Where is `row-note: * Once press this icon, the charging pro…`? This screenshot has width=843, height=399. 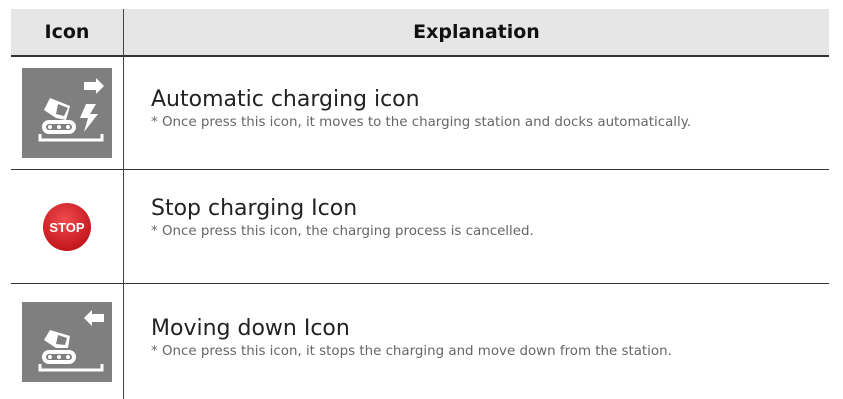
row-note: * Once press this icon, the charging pro… is located at coordinates (342, 231).